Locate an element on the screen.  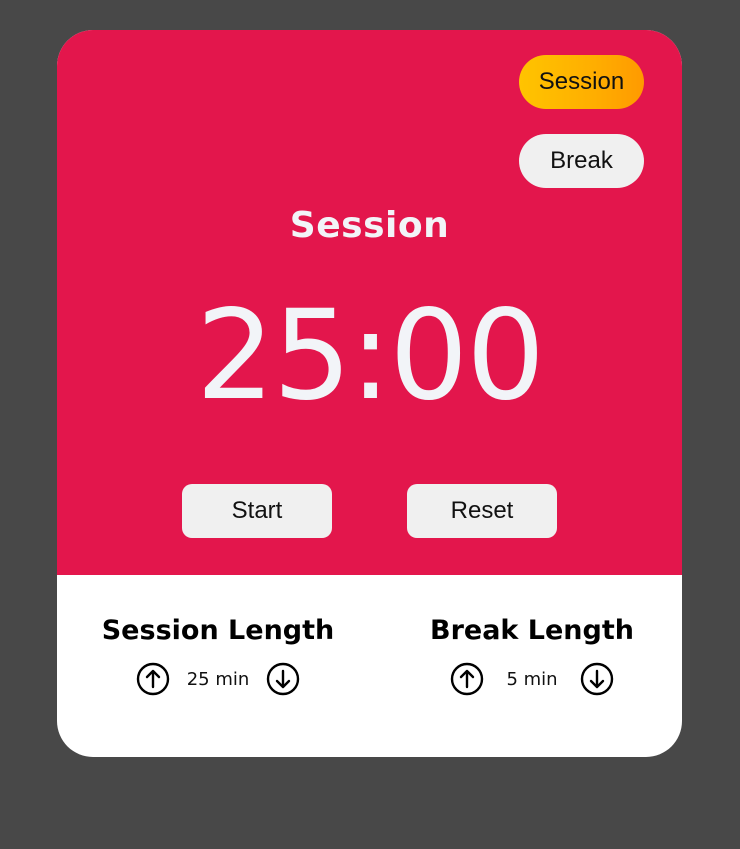
session-mode-button: Session is located at coordinates (581, 82).